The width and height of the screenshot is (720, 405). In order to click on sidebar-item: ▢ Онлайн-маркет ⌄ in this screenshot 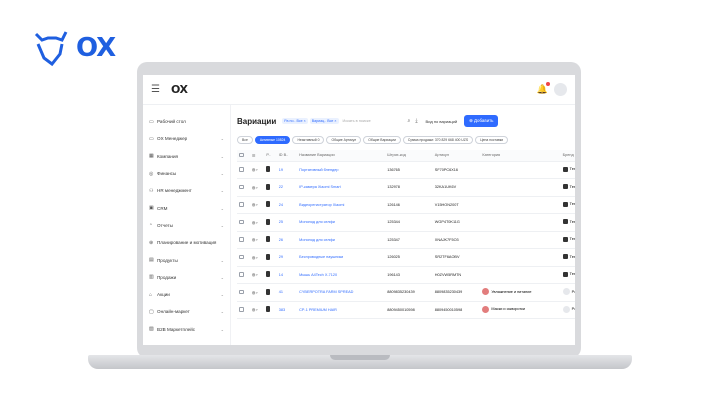, I will do `click(186, 311)`.